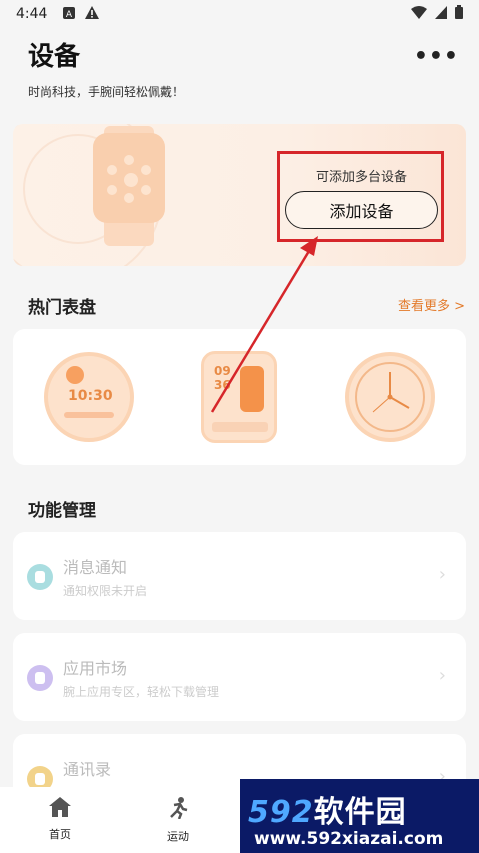 The height and width of the screenshot is (853, 479). Describe the element at coordinates (141, 692) in the screenshot. I see `menu-item-subtitle: 腕上应用专区，轻松下载管理` at that location.